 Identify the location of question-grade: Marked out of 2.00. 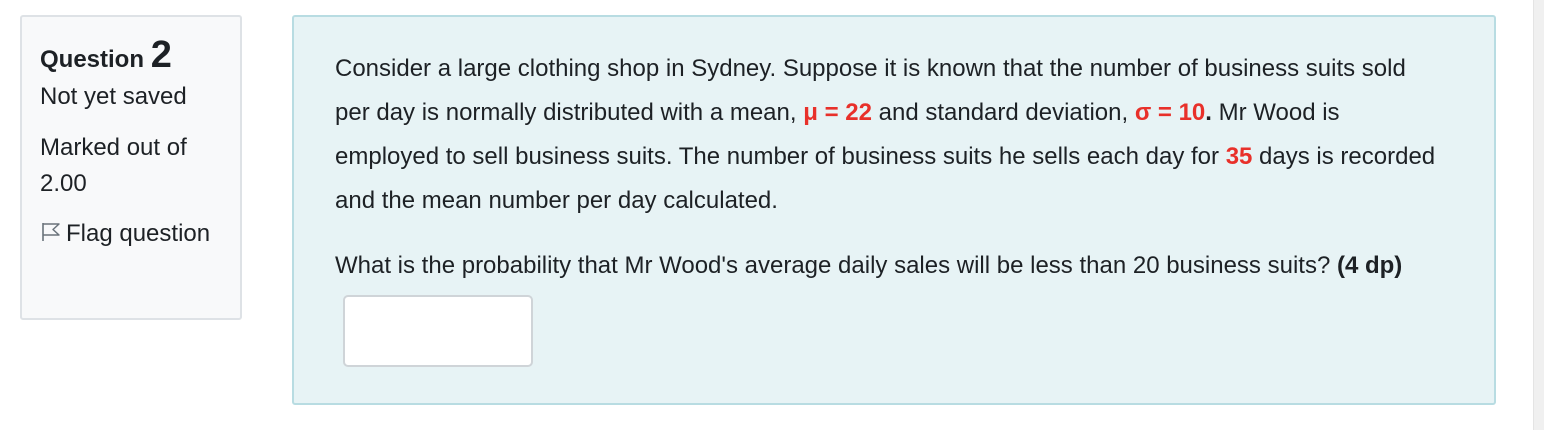
(113, 165).